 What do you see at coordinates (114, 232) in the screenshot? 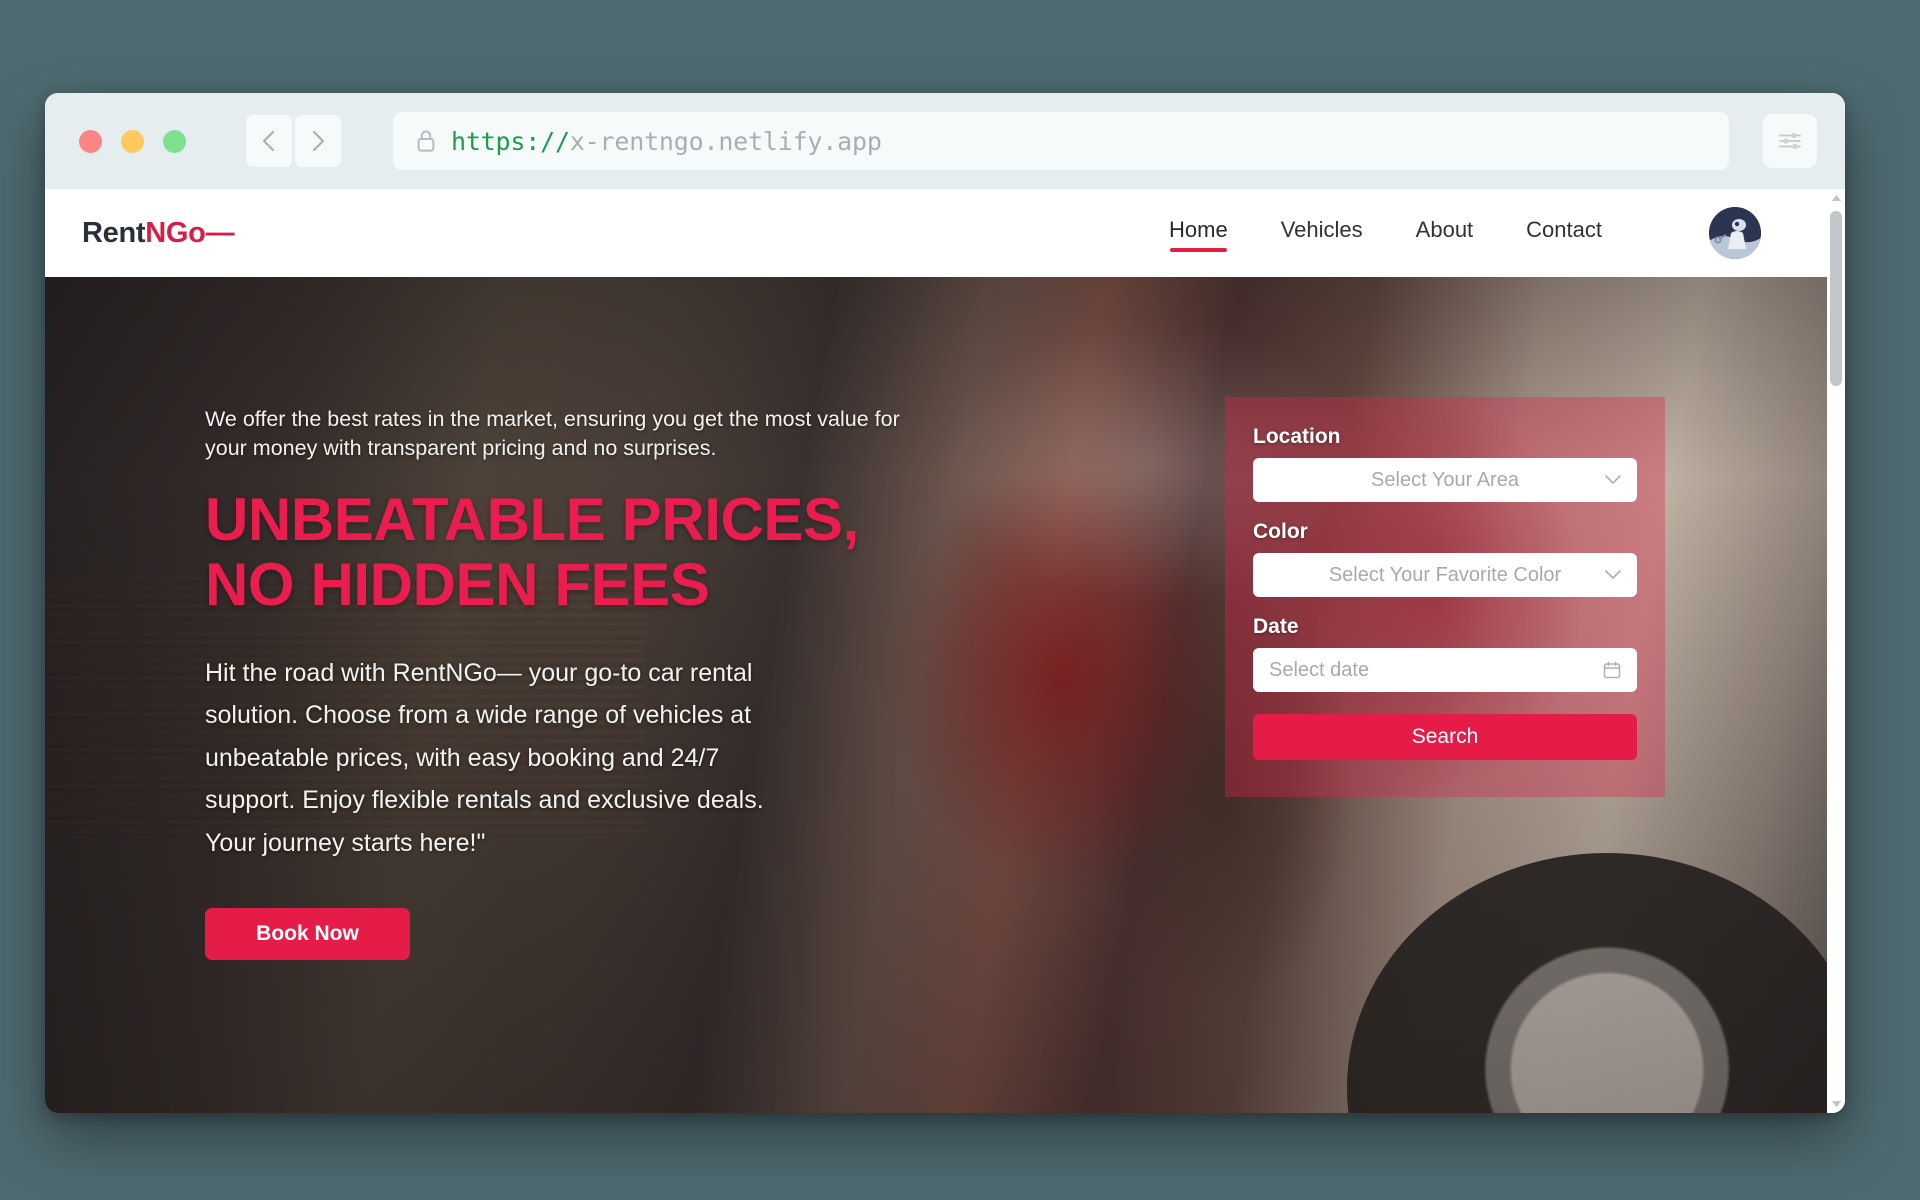
I see `logo-part-rent: Rent` at bounding box center [114, 232].